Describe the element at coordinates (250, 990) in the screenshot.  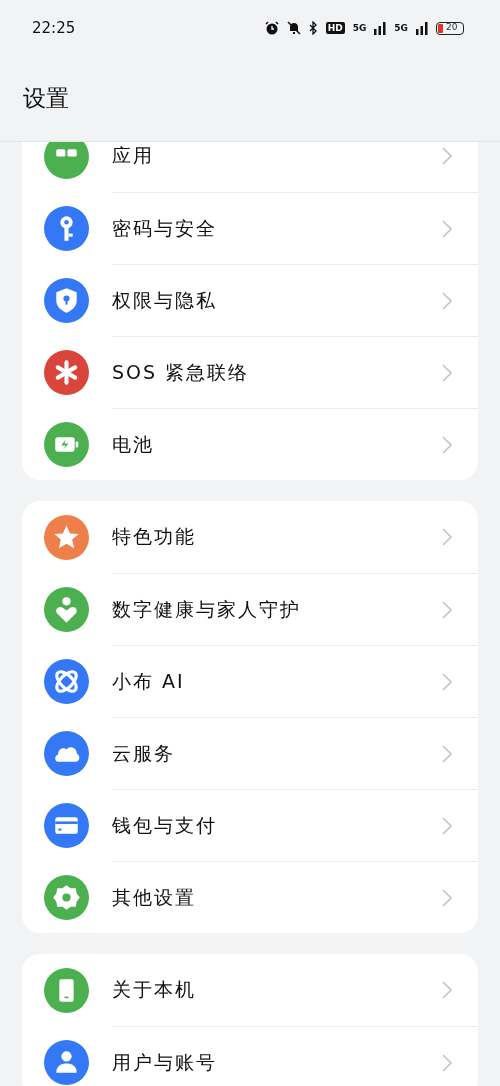
I see `settings-item: 关于本机` at that location.